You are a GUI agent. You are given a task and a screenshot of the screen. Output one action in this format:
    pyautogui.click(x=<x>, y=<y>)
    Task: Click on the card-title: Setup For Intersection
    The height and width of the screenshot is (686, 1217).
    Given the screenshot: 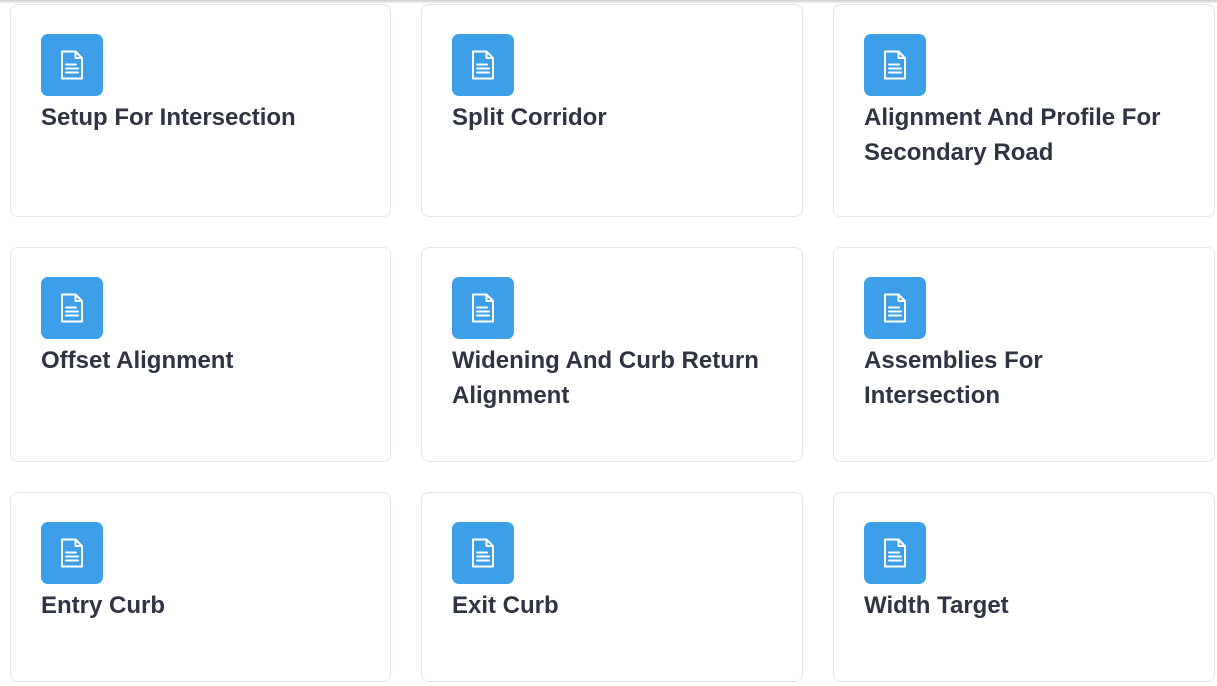 What is the action you would take?
    pyautogui.click(x=168, y=117)
    